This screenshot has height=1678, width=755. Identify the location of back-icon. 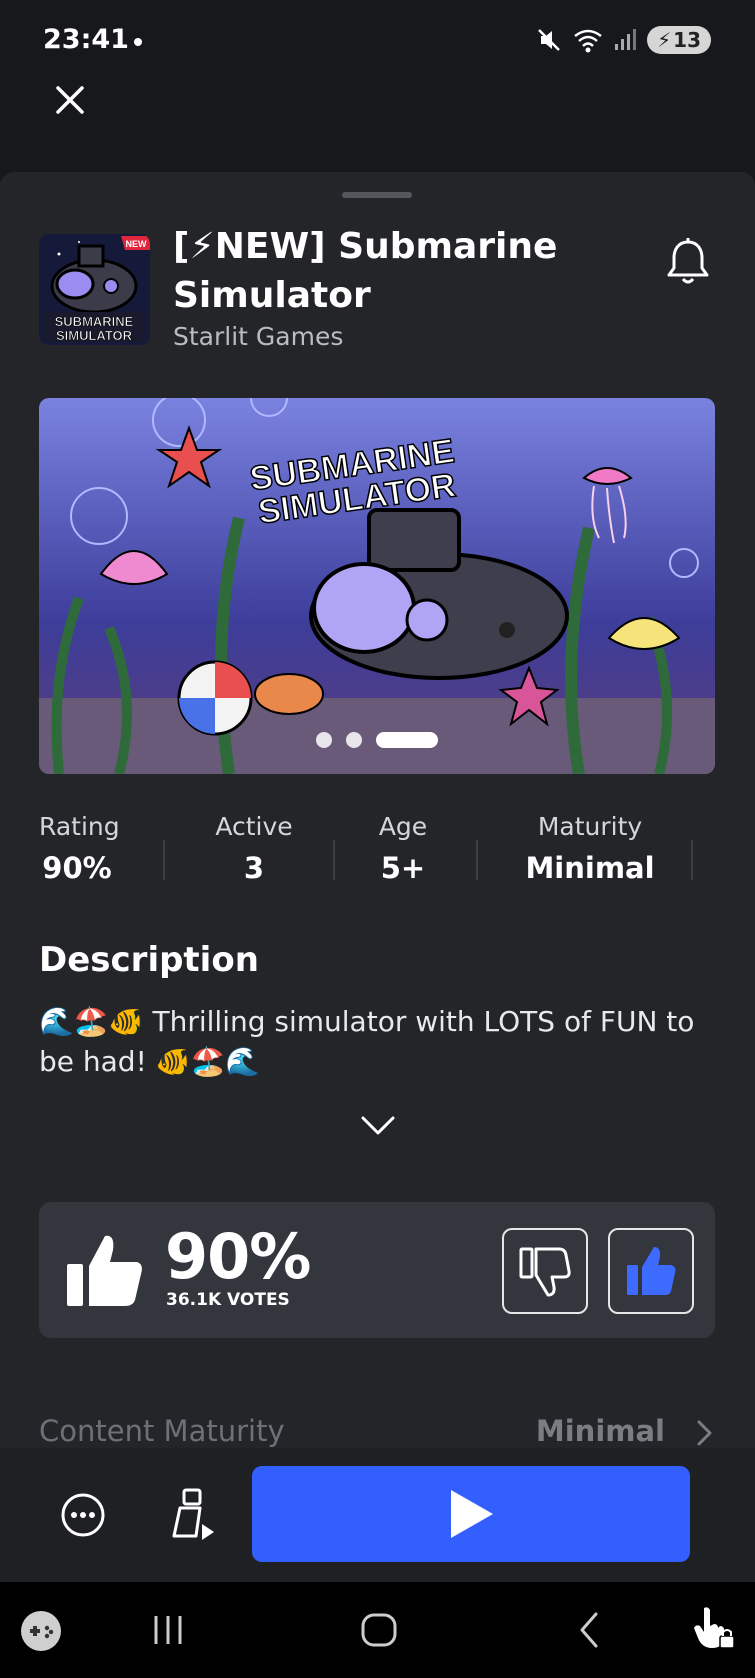
(589, 1630).